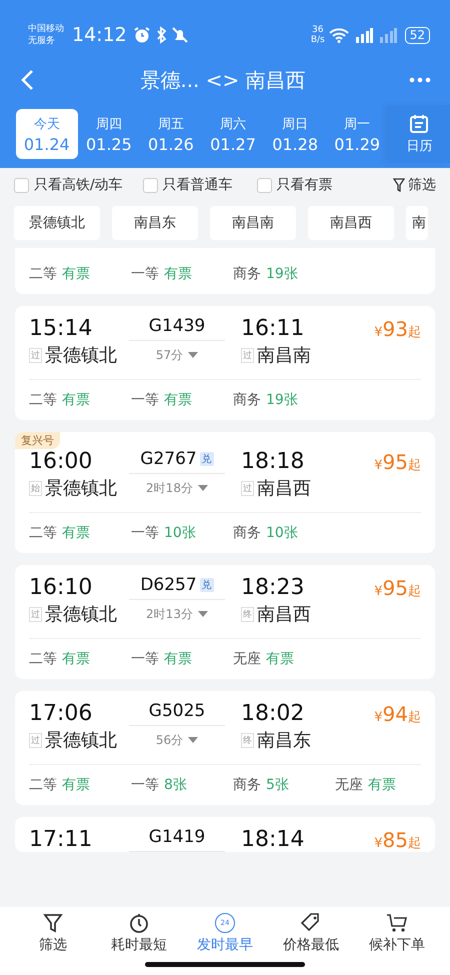  Describe the element at coordinates (139, 933) in the screenshot. I see `nav-tab: 耗时最短` at that location.